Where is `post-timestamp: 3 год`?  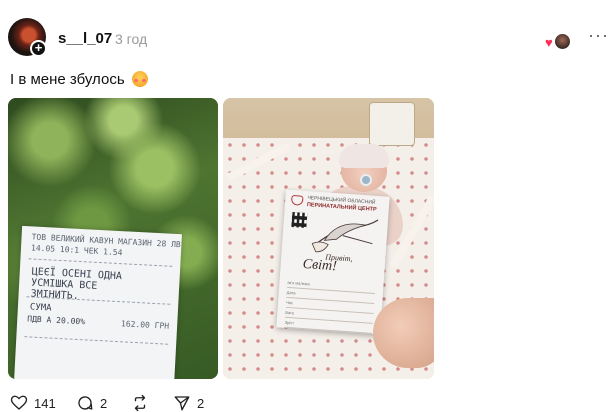 post-timestamp: 3 год is located at coordinates (131, 39).